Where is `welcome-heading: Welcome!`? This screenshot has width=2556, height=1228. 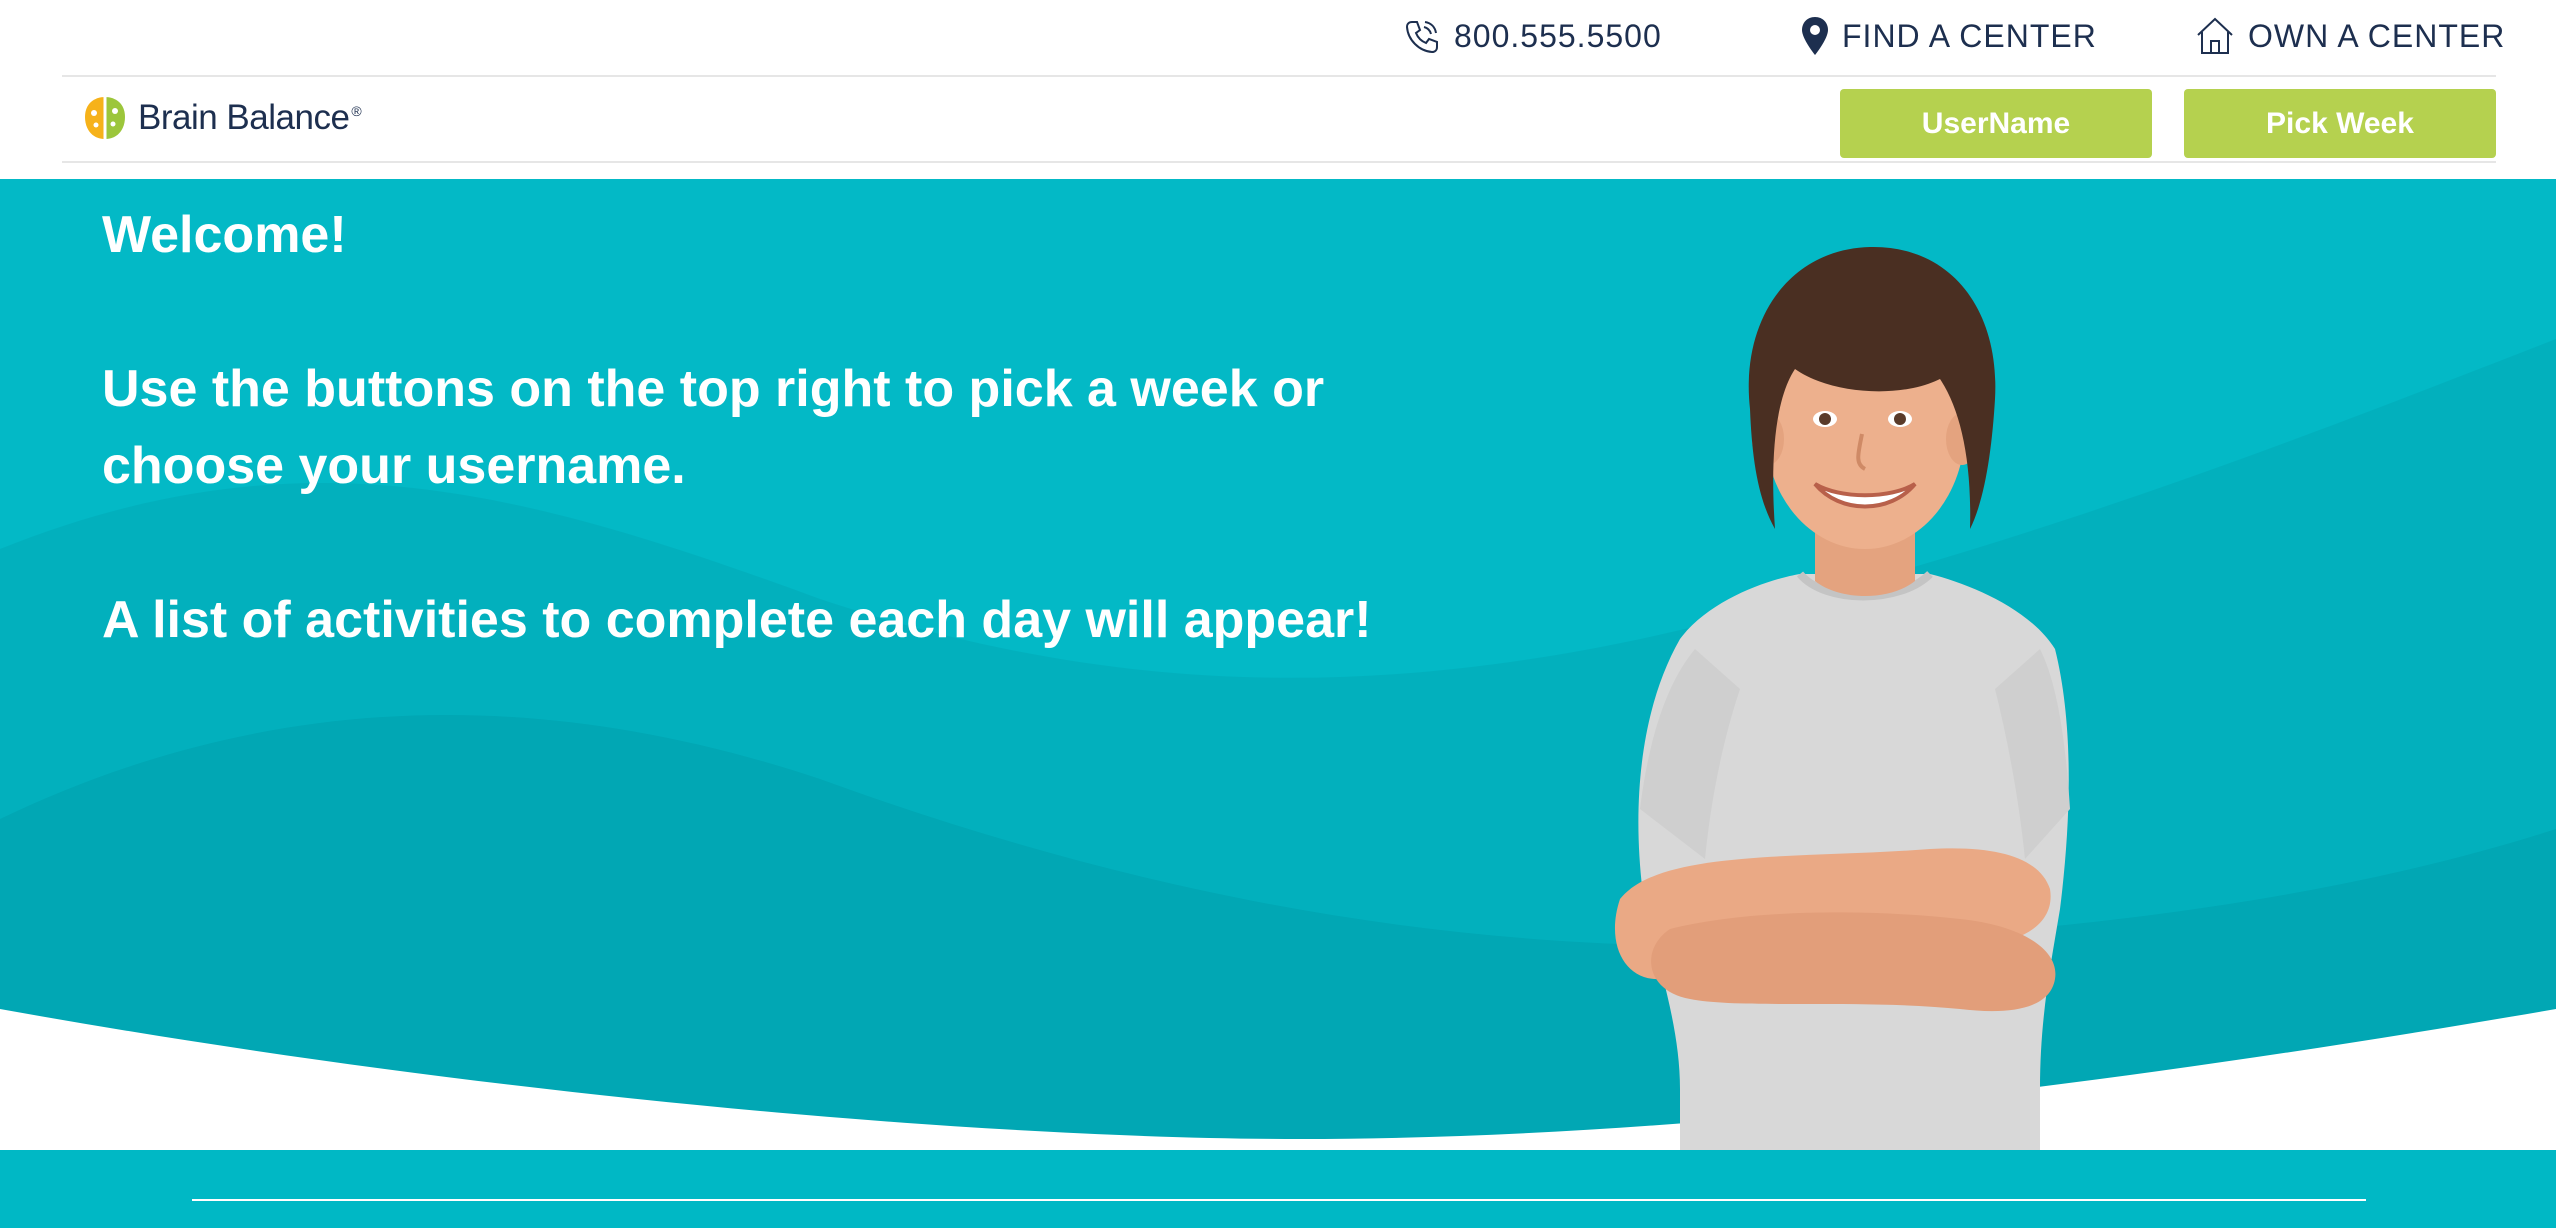
welcome-heading: Welcome! is located at coordinates (224, 235).